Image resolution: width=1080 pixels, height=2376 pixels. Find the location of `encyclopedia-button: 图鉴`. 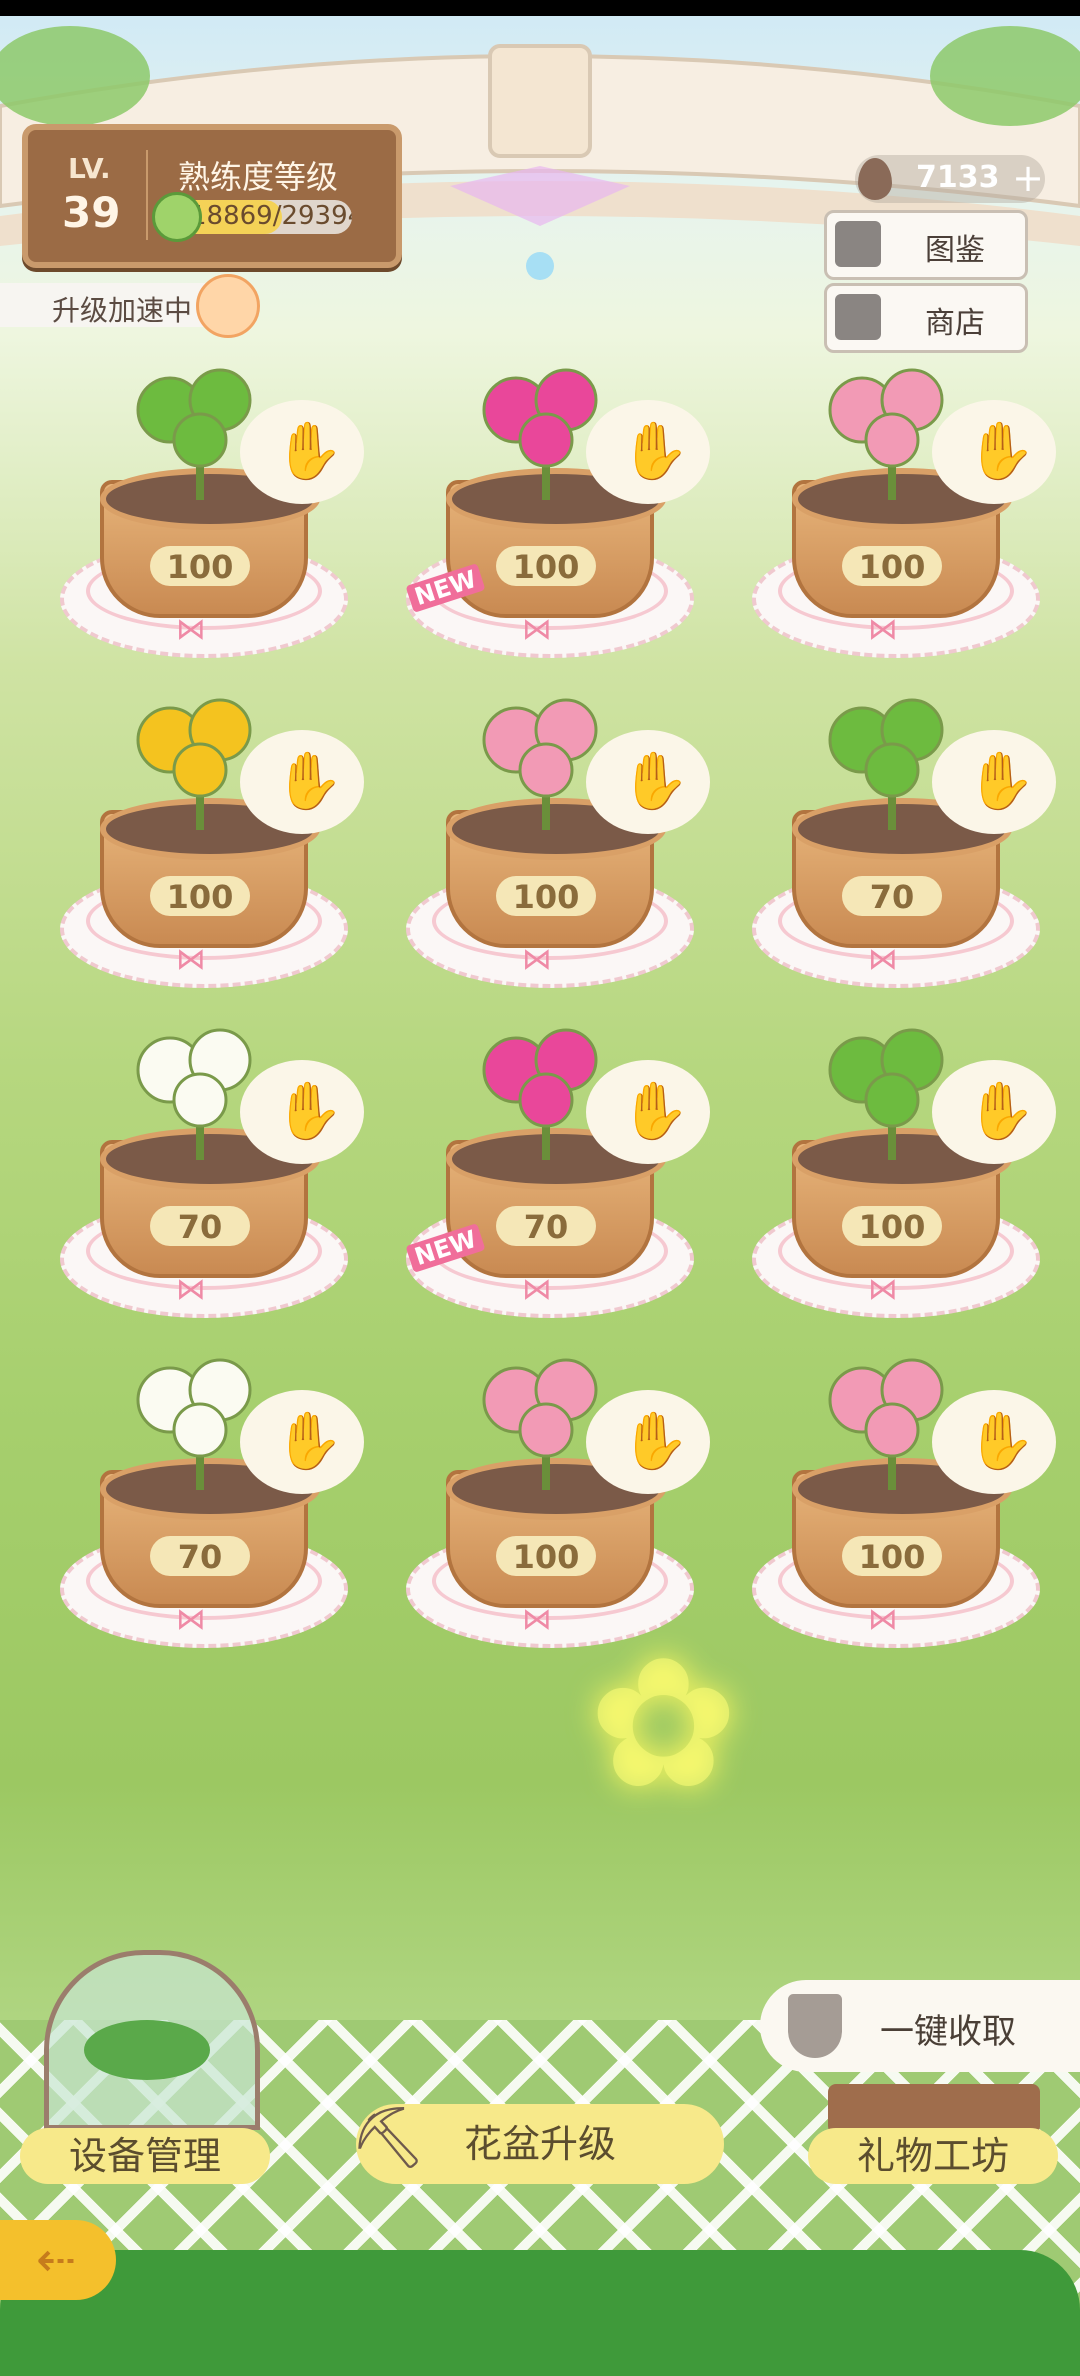

encyclopedia-button: 图鉴 is located at coordinates (926, 245).